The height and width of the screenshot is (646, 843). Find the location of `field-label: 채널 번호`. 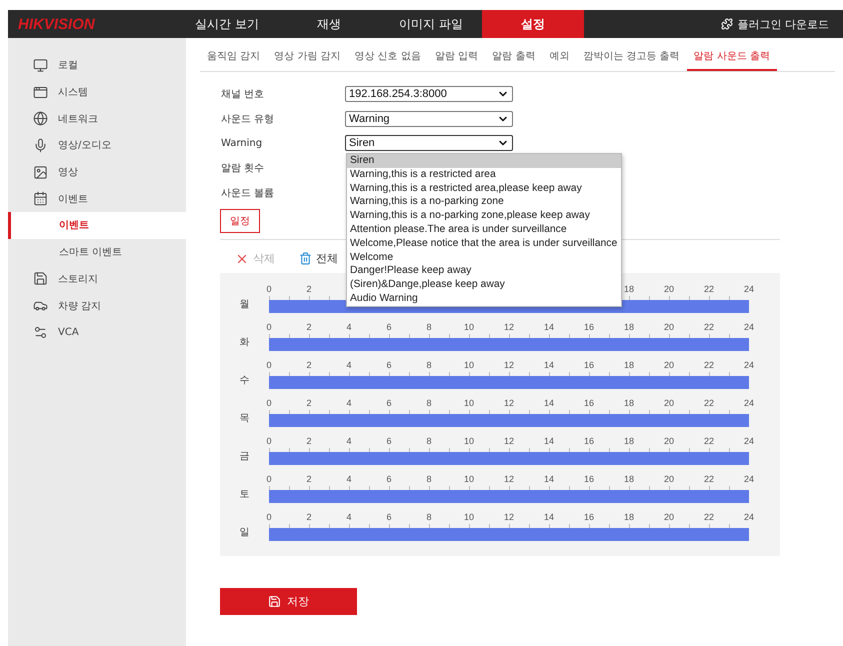

field-label: 채널 번호 is located at coordinates (243, 95).